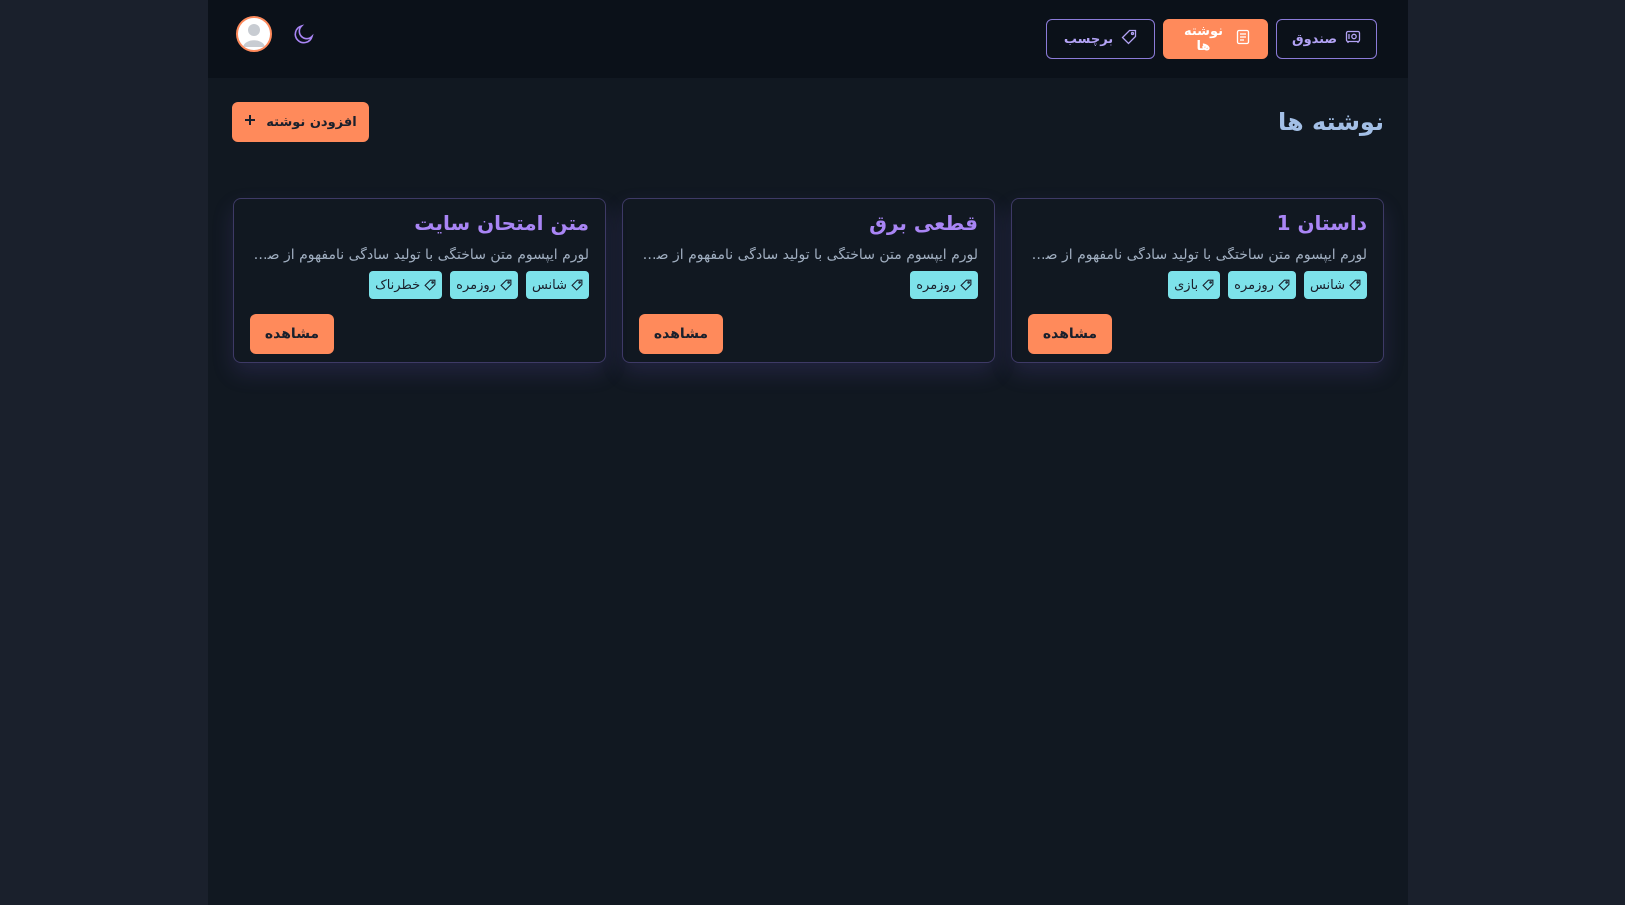 Image resolution: width=1625 pixels, height=905 pixels. I want to click on user-tools, so click(277, 34).